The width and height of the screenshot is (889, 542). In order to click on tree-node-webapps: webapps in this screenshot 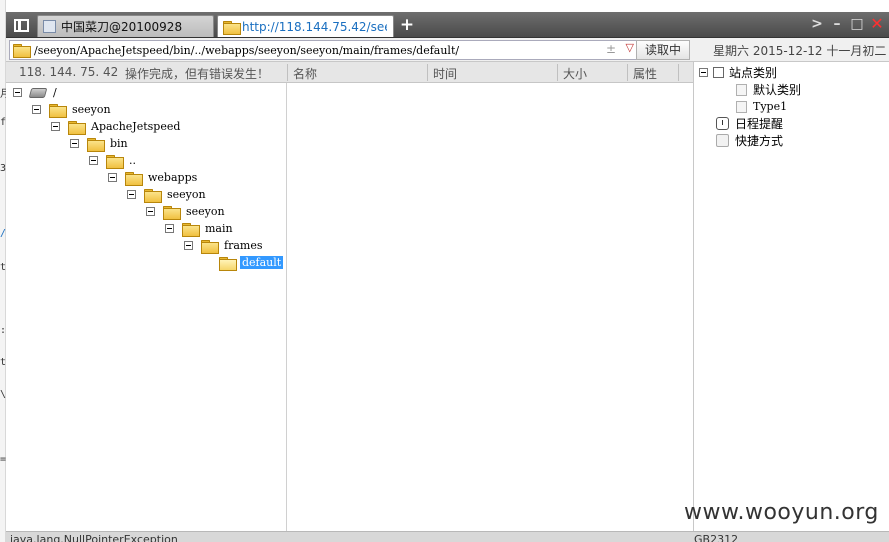, I will do `click(153, 177)`.